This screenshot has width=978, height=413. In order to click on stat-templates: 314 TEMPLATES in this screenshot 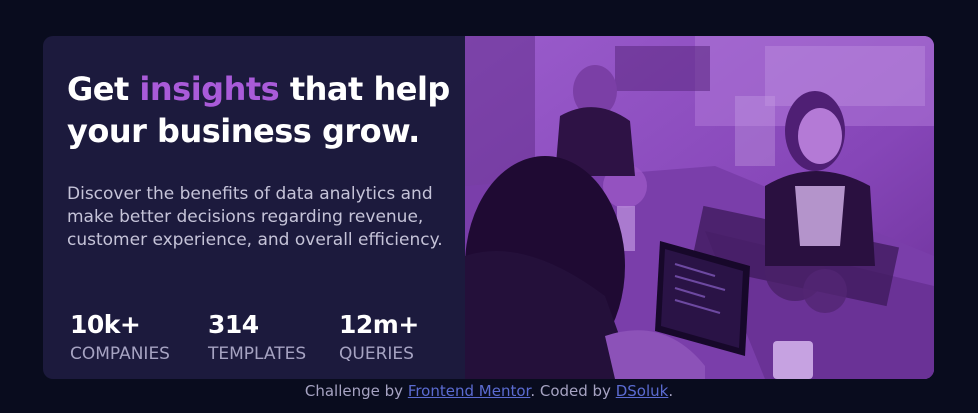, I will do `click(257, 338)`.